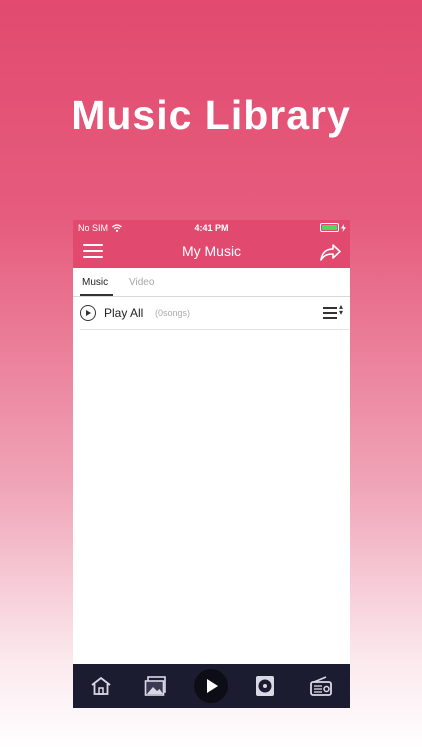 This screenshot has width=422, height=750. What do you see at coordinates (101, 686) in the screenshot?
I see `home-icon` at bounding box center [101, 686].